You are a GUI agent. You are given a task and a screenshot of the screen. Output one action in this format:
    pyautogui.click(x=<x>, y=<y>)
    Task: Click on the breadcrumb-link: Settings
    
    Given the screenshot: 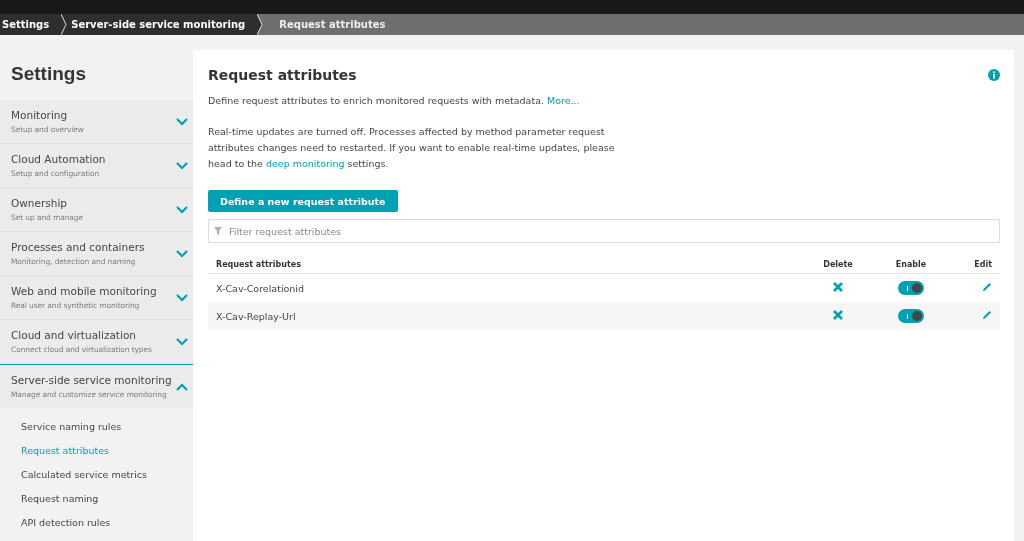 What is the action you would take?
    pyautogui.click(x=31, y=24)
    